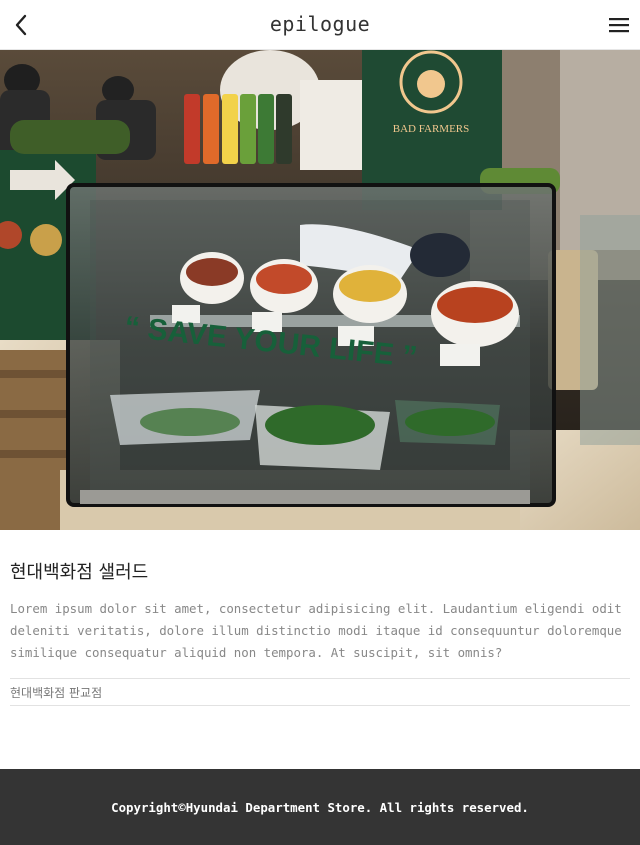 This screenshot has width=640, height=845. I want to click on top-bar: epilogue, so click(320, 25).